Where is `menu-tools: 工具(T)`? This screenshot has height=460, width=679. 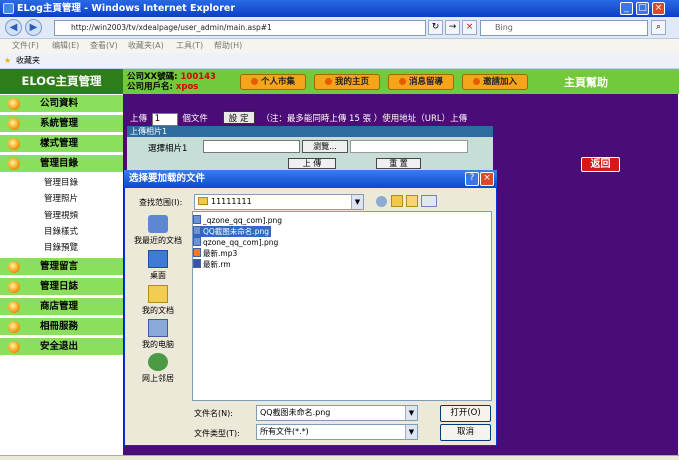
menu-tools: 工具(T) is located at coordinates (189, 46).